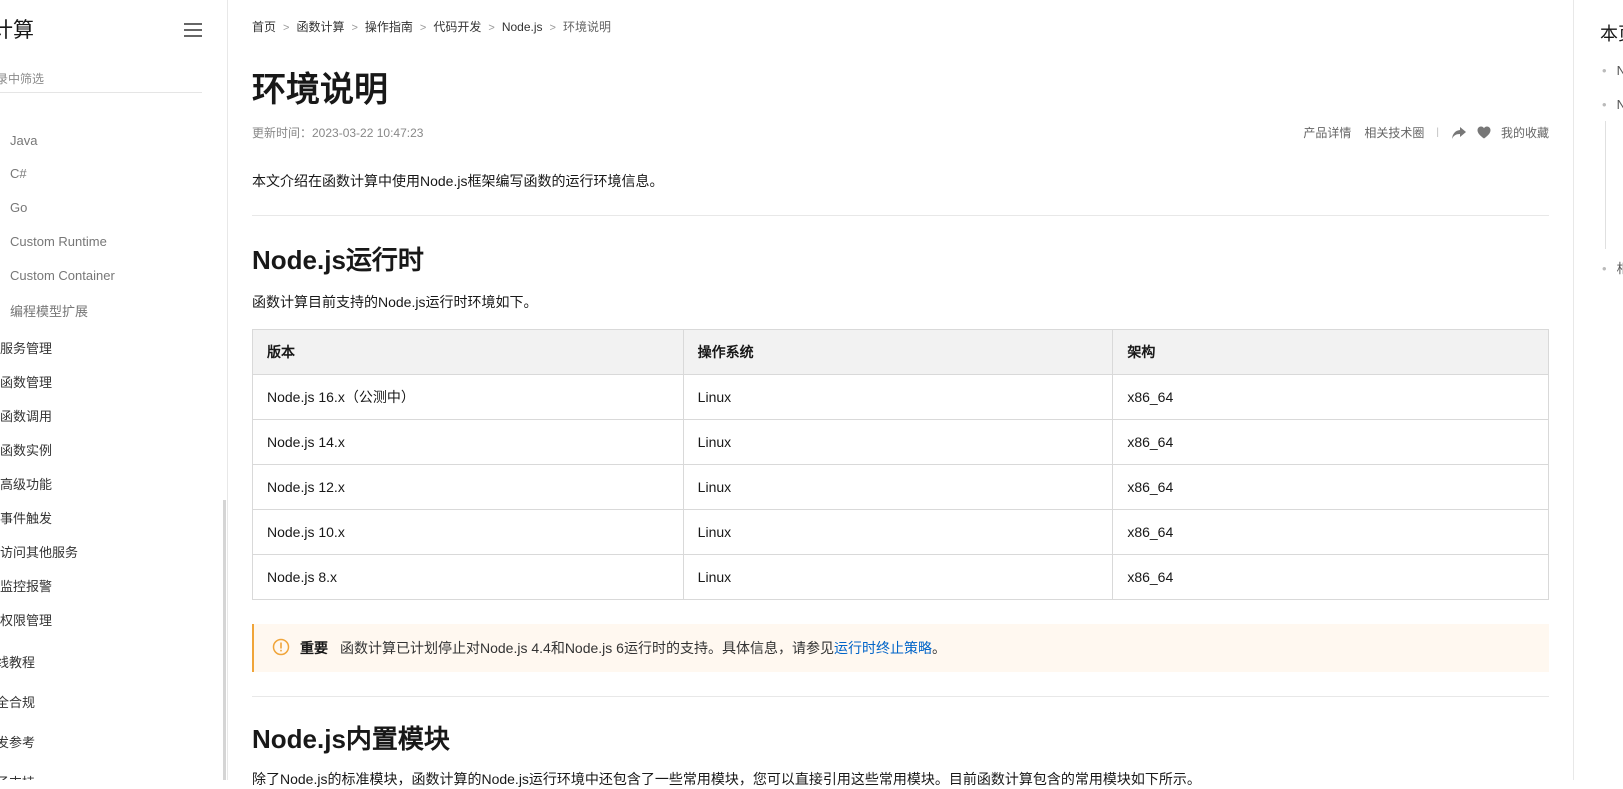 The height and width of the screenshot is (789, 1623). What do you see at coordinates (17, 741) in the screenshot?
I see `sidebar-item-dev-reference: 发参考` at bounding box center [17, 741].